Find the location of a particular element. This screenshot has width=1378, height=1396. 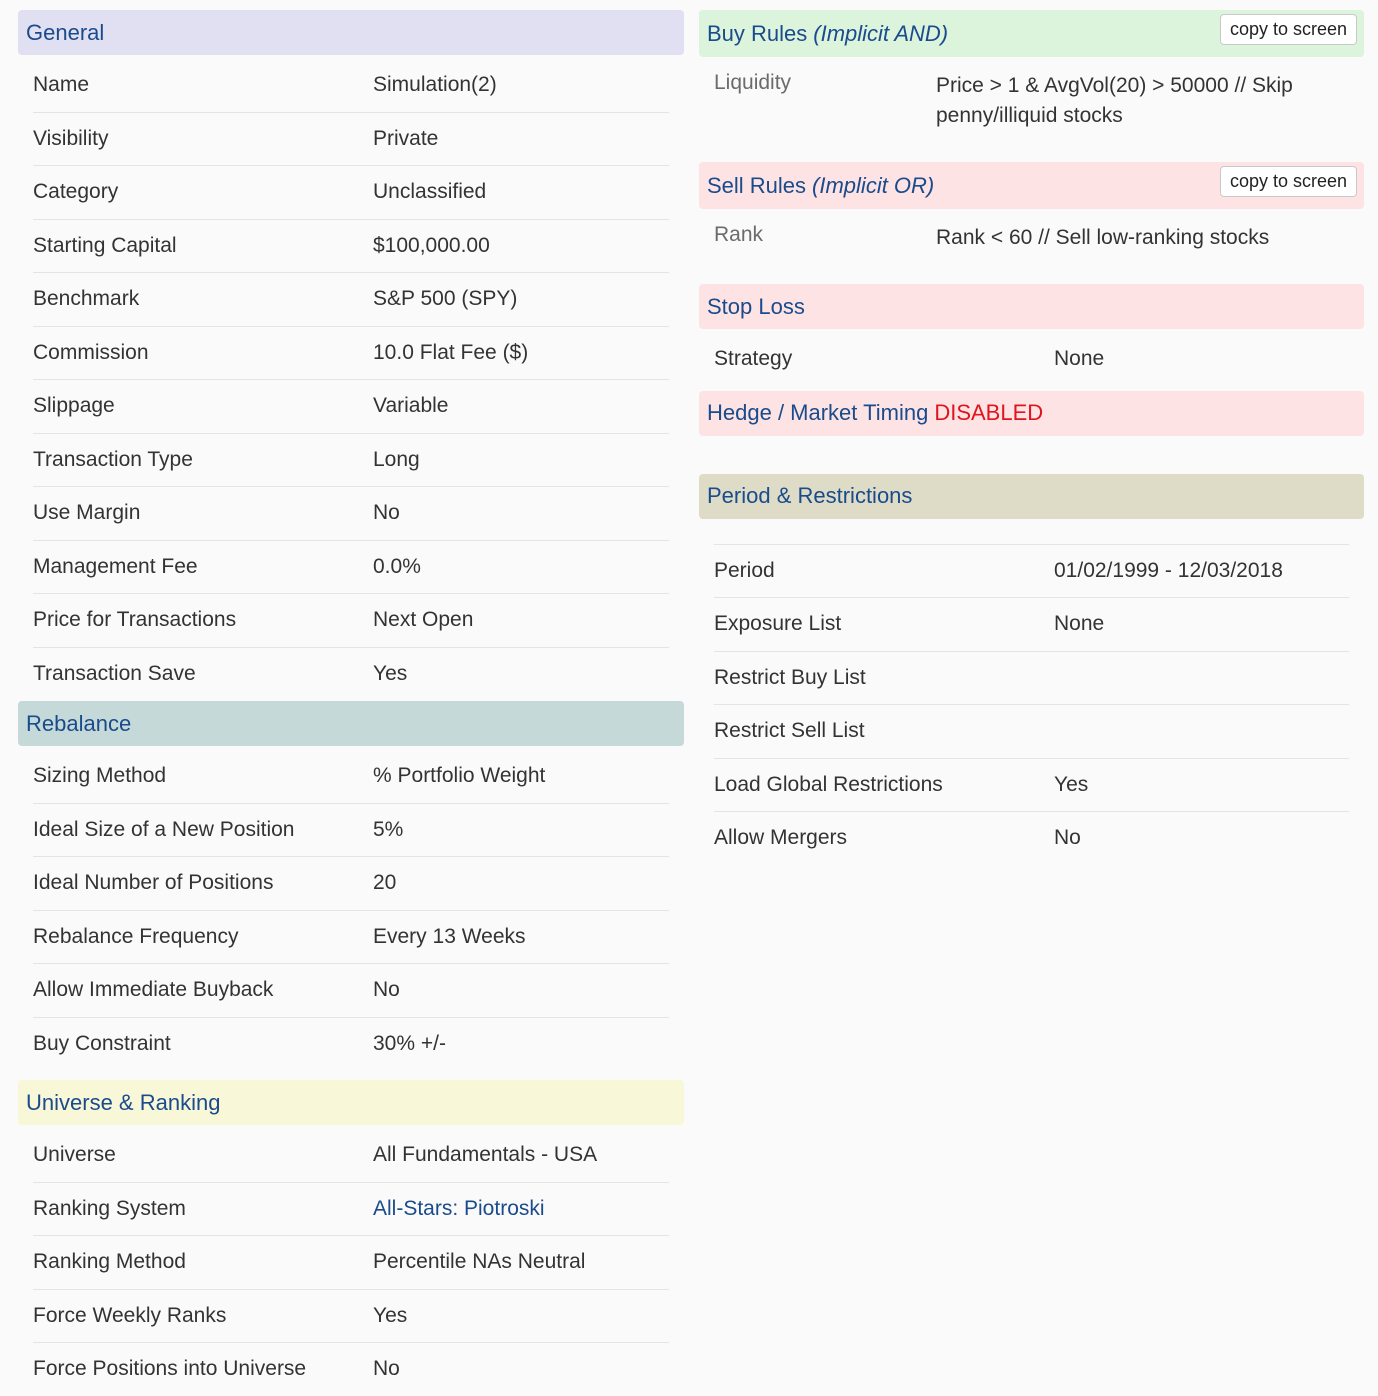

general-row: Category Unclassified is located at coordinates (351, 193).